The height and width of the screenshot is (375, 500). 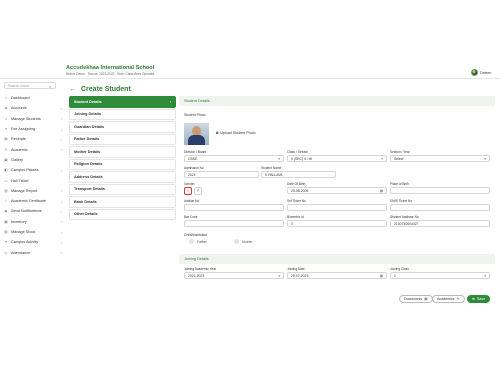 I want to click on upload-photo-label: Upload Student Photo, so click(x=238, y=132).